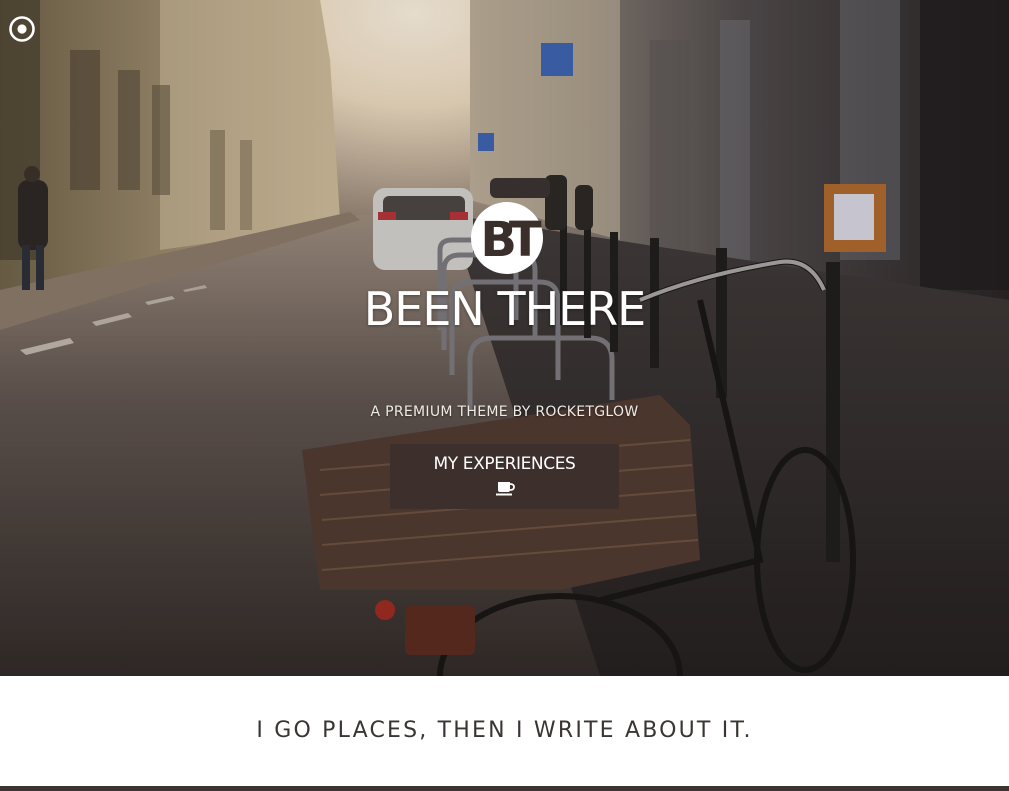  Describe the element at coordinates (505, 489) in the screenshot. I see `coffee-cup-icon` at that location.